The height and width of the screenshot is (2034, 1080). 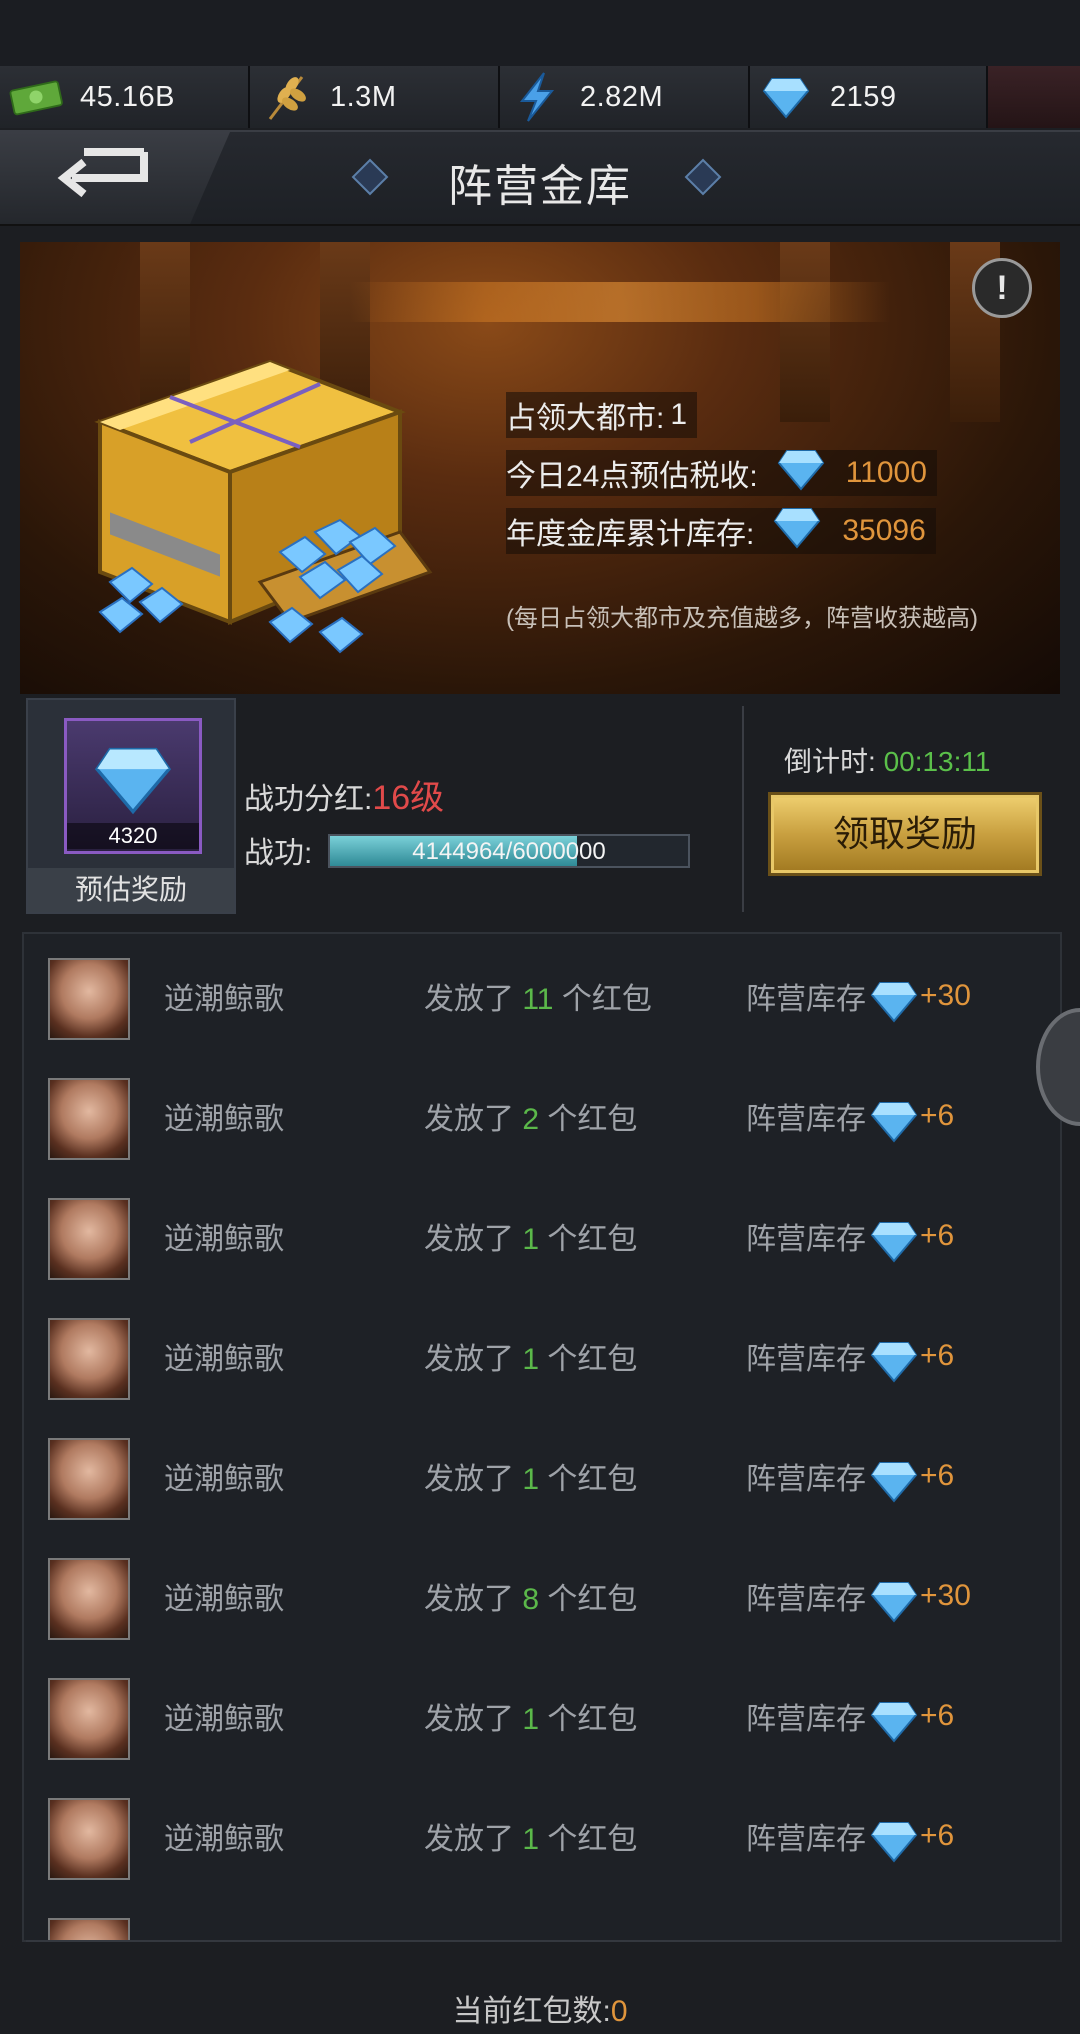 What do you see at coordinates (830, 761) in the screenshot?
I see `countdown-label: 倒计时:` at bounding box center [830, 761].